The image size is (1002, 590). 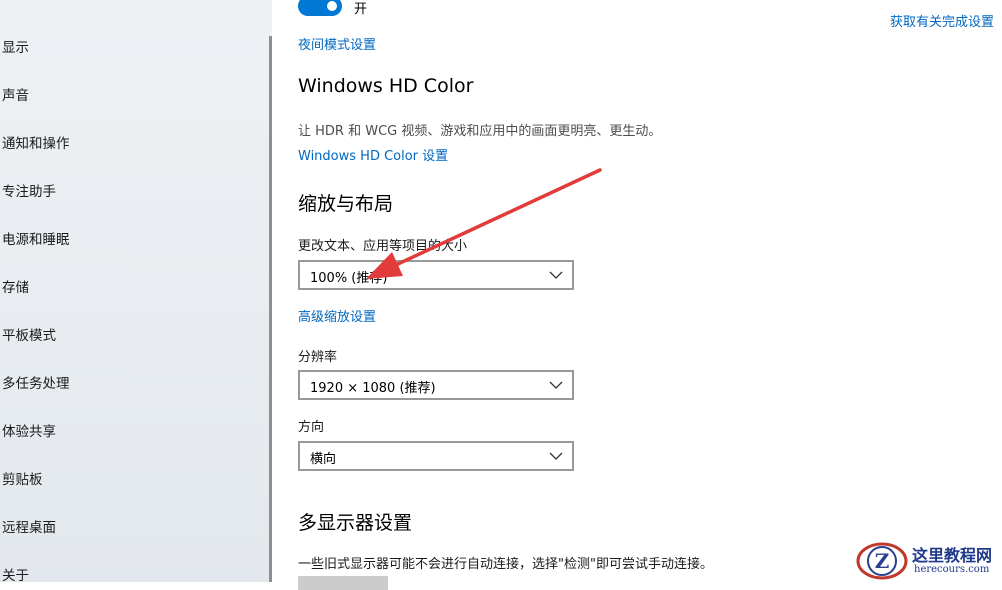 I want to click on hdr-settings-link: Windows HD Color 设置, so click(x=373, y=154).